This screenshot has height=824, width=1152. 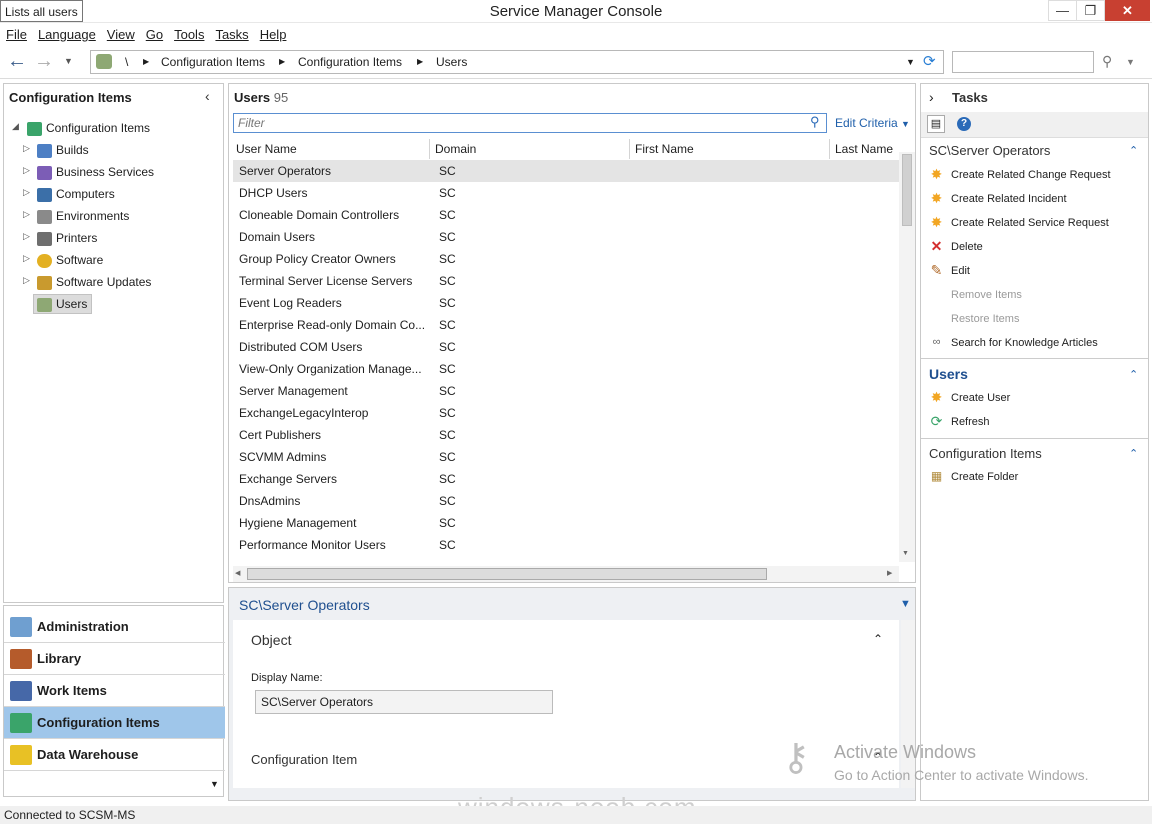 I want to click on table-row: Performance Monitor Users SC, so click(x=566, y=545).